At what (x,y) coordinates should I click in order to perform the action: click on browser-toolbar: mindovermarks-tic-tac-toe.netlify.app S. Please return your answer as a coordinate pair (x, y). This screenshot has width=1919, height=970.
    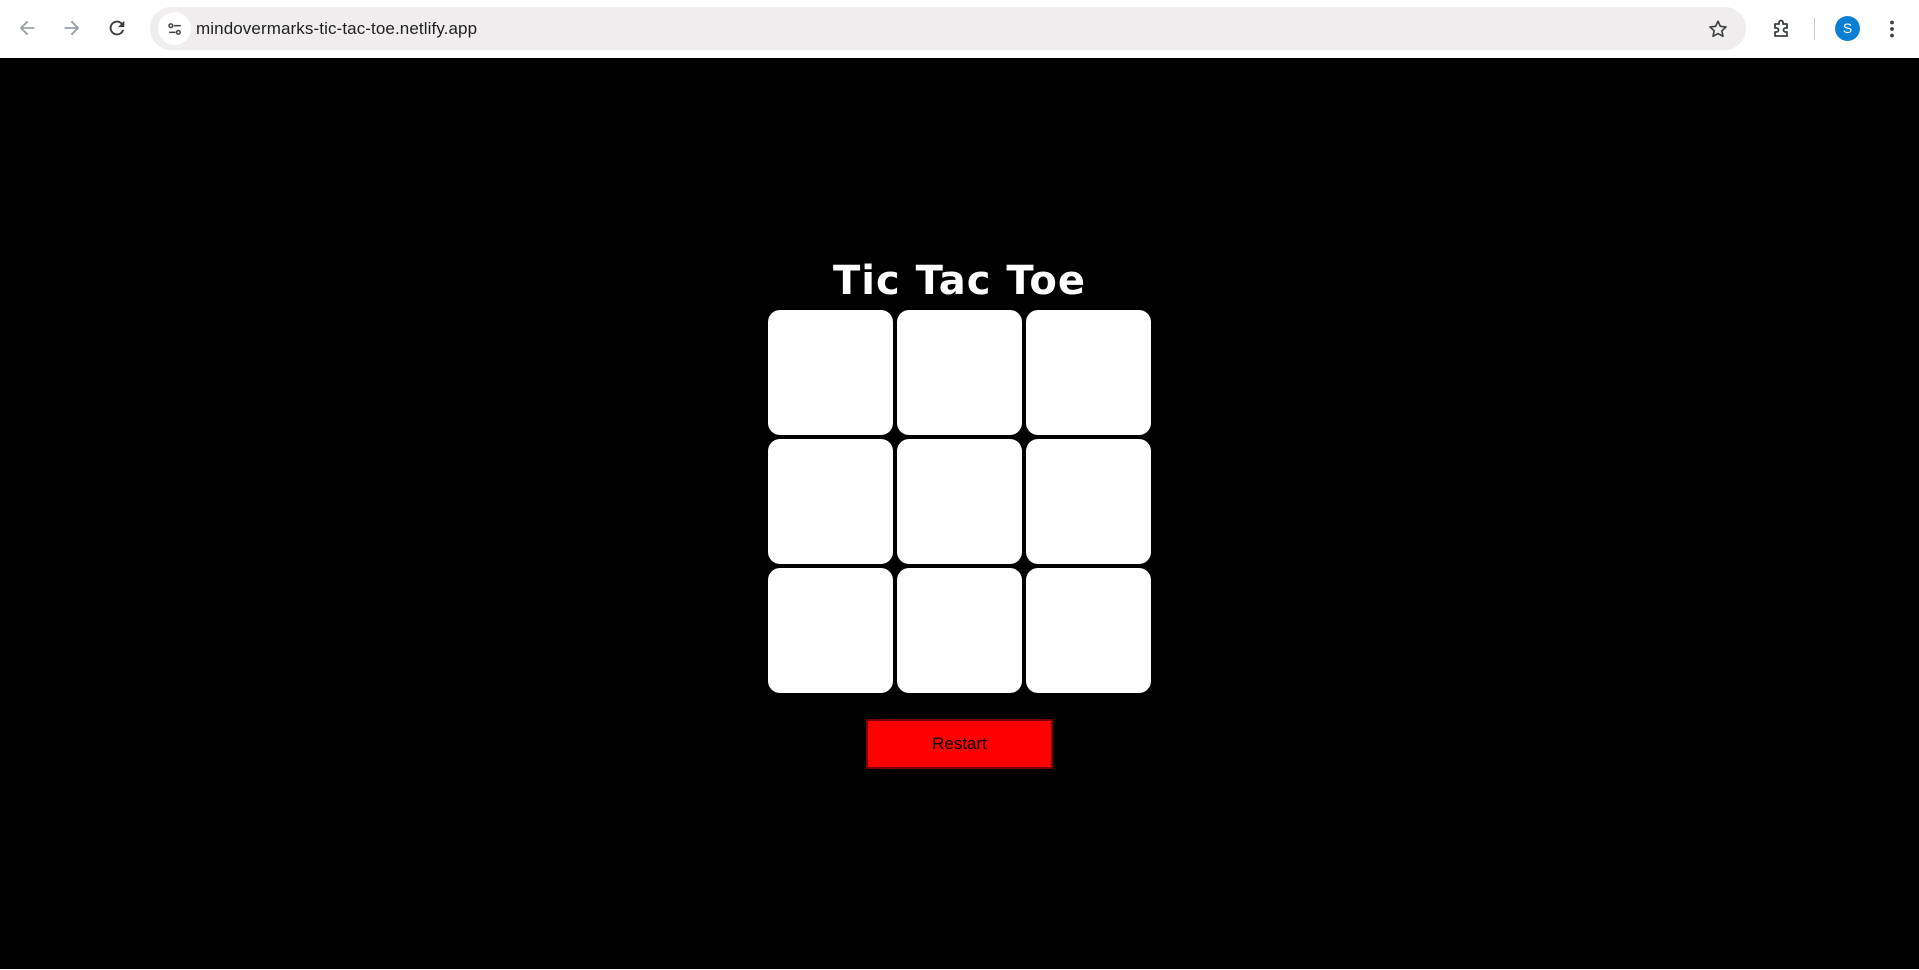
    Looking at the image, I should click on (959, 29).